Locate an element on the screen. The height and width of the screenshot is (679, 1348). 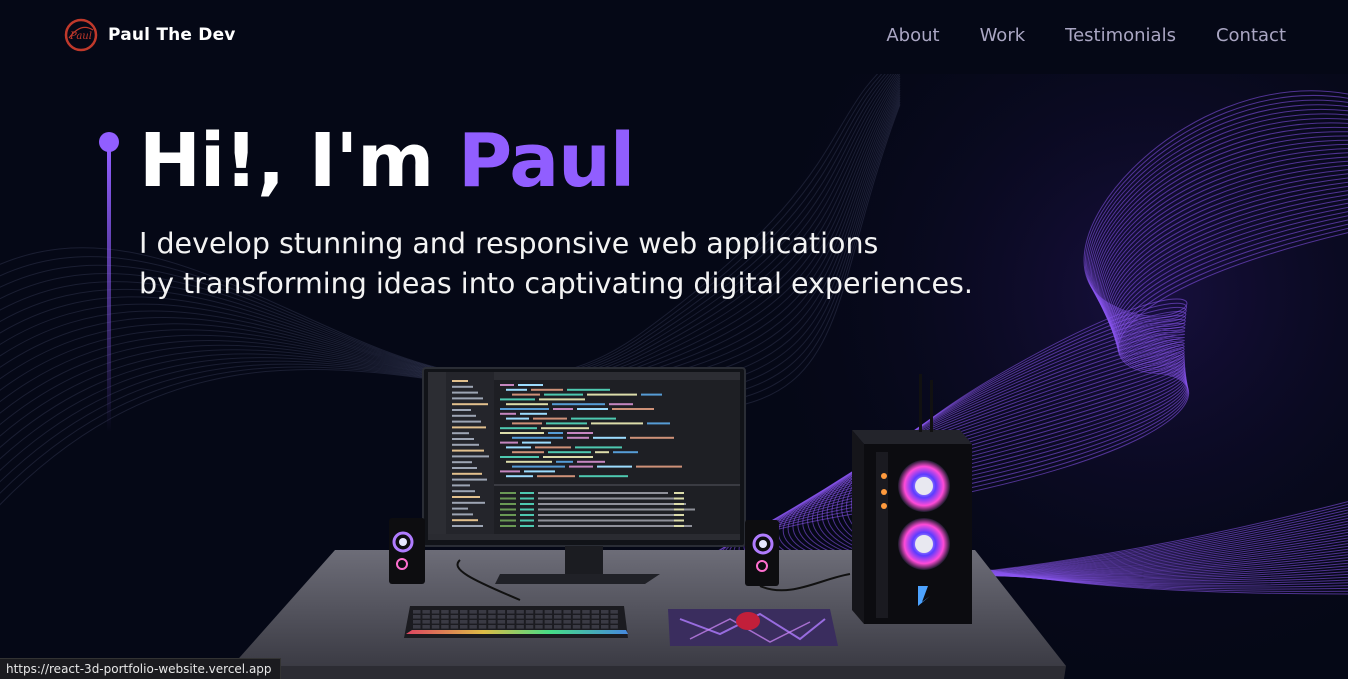
mouse is located at coordinates (748, 621).